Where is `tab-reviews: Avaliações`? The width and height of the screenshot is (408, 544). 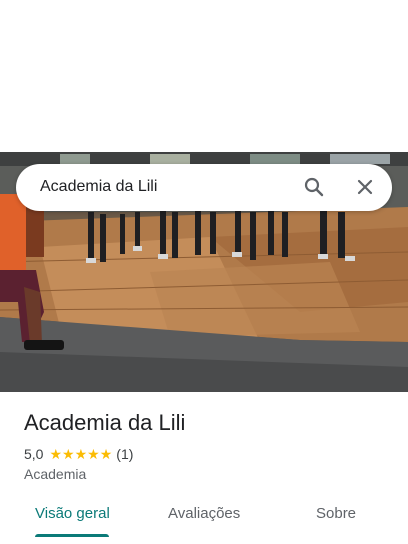
tab-reviews: Avaliações is located at coordinates (204, 513).